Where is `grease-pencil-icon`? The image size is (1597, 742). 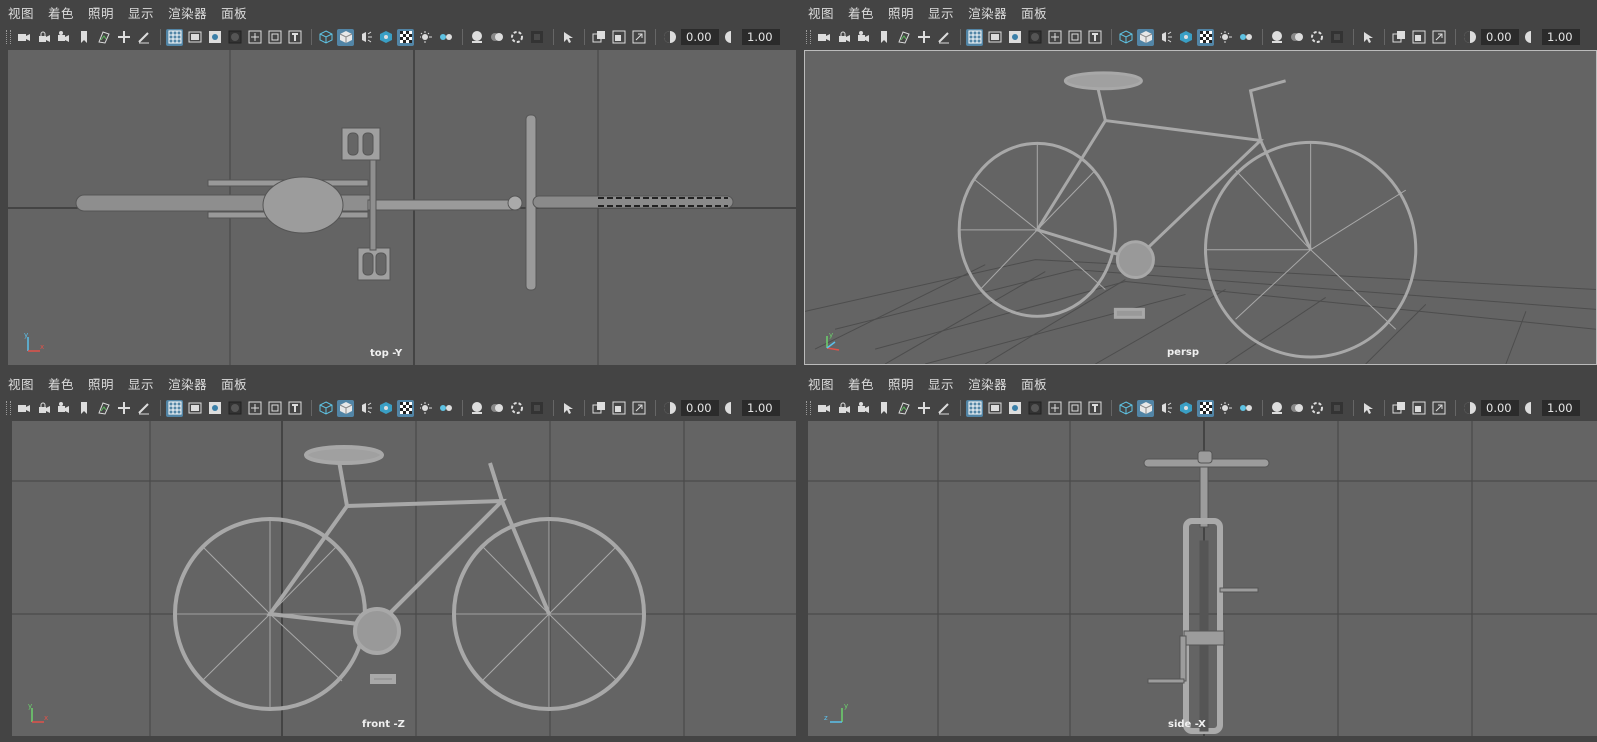
grease-pencil-icon is located at coordinates (943, 37).